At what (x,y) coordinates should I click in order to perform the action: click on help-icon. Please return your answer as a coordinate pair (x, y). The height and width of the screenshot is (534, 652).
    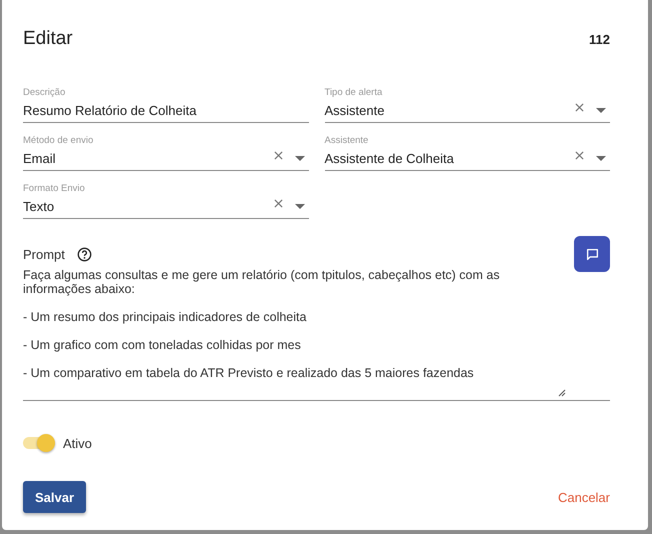
    Looking at the image, I should click on (84, 254).